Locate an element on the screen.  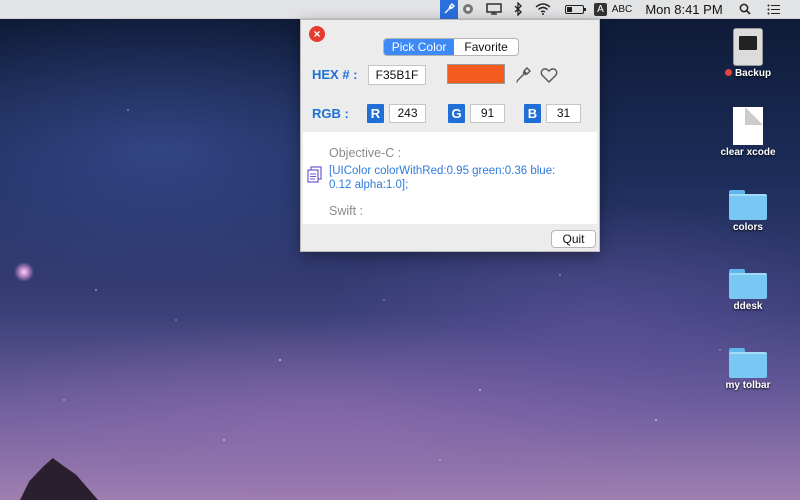
close-button: × is located at coordinates (317, 34).